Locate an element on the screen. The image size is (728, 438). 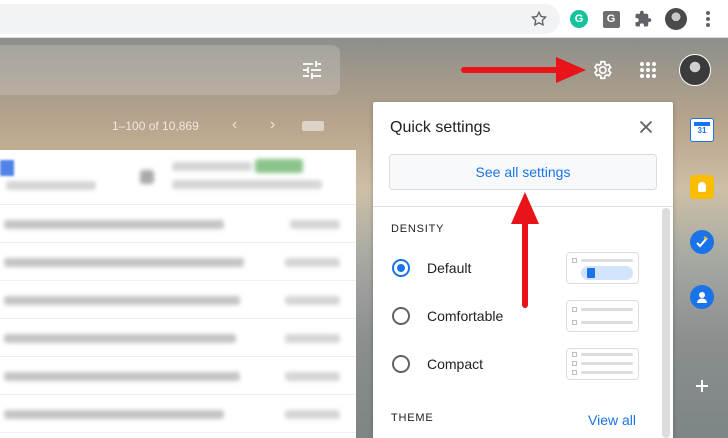
extensions-puzzle-icon is located at coordinates (643, 19).